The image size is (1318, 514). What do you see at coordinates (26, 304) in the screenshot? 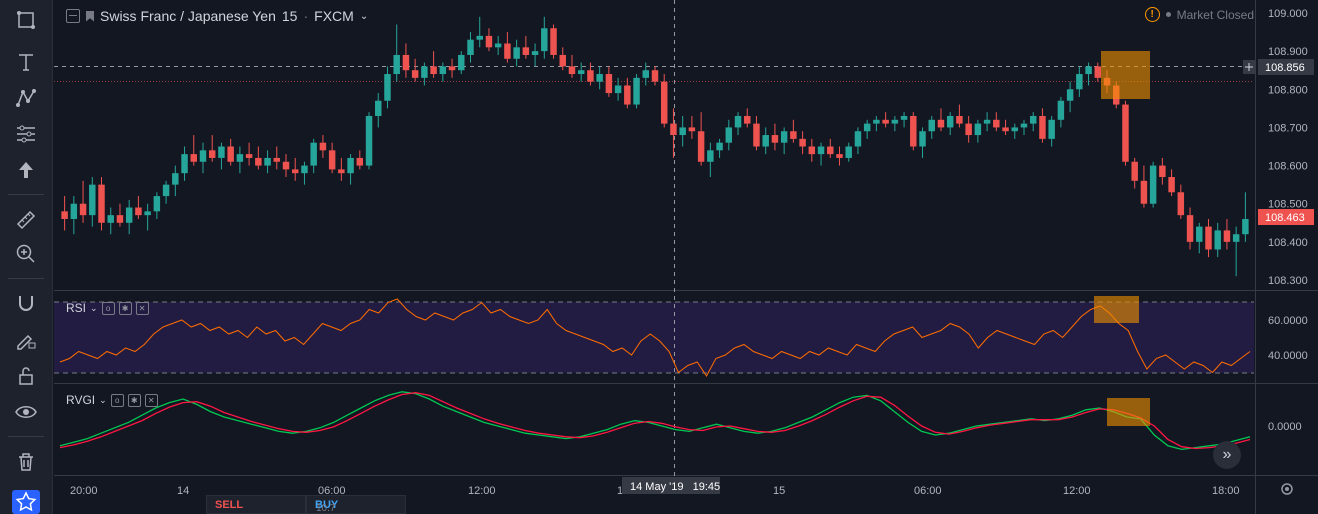
I see `magnet-icon` at bounding box center [26, 304].